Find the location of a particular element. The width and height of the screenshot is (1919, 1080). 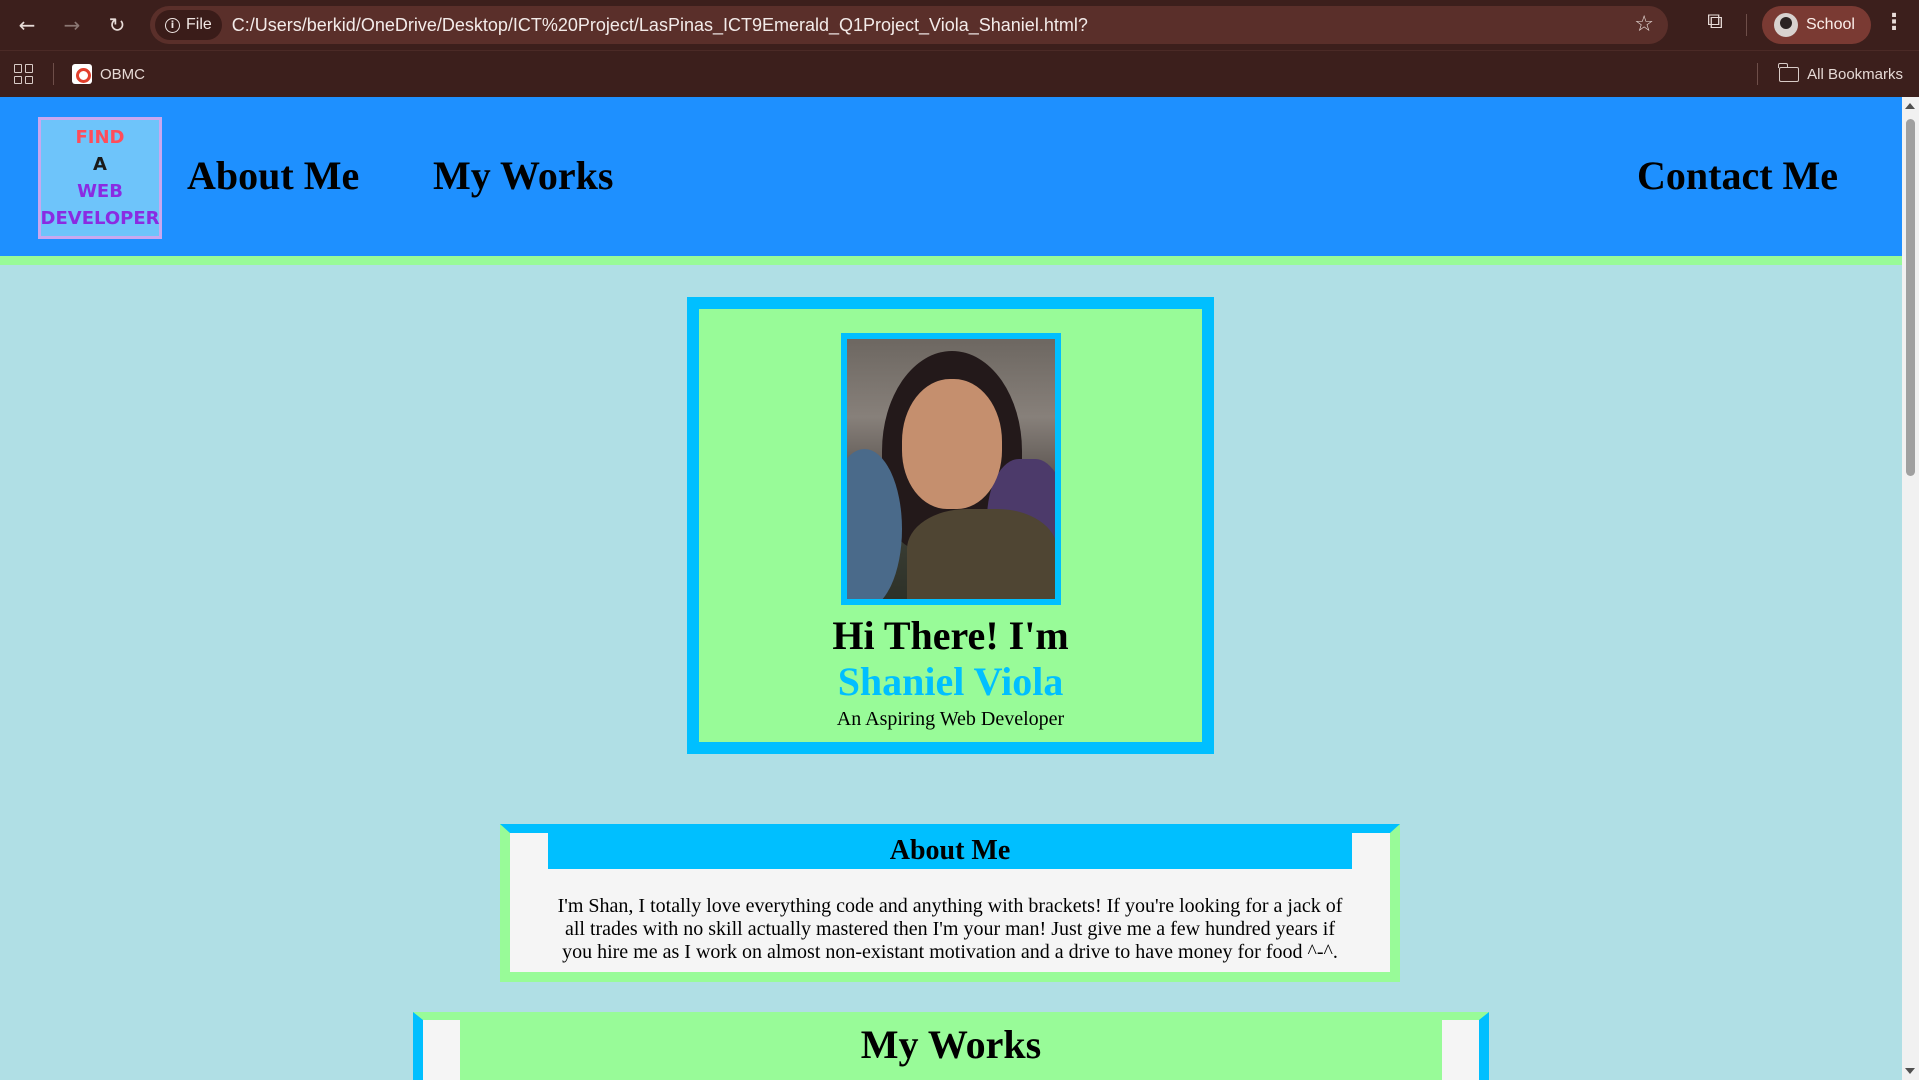

extensions-icon: ⧉ is located at coordinates (1715, 24).